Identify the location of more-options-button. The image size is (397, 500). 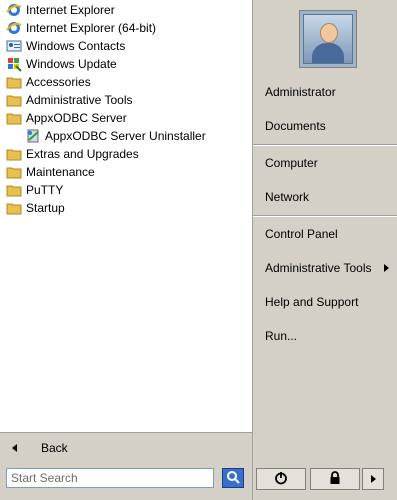
(373, 479).